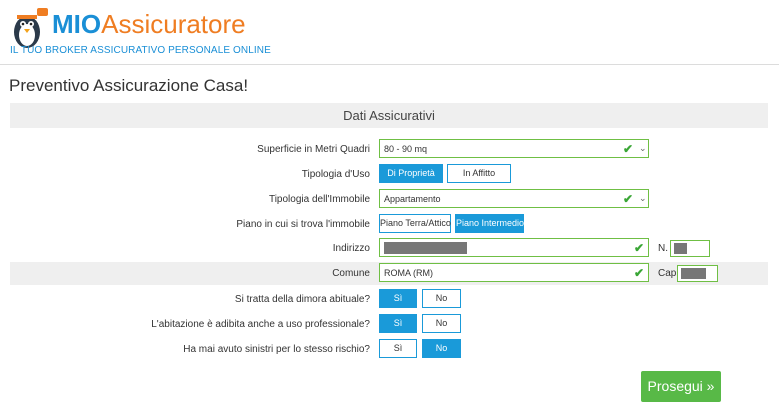  I want to click on redacted-cap, so click(693, 273).